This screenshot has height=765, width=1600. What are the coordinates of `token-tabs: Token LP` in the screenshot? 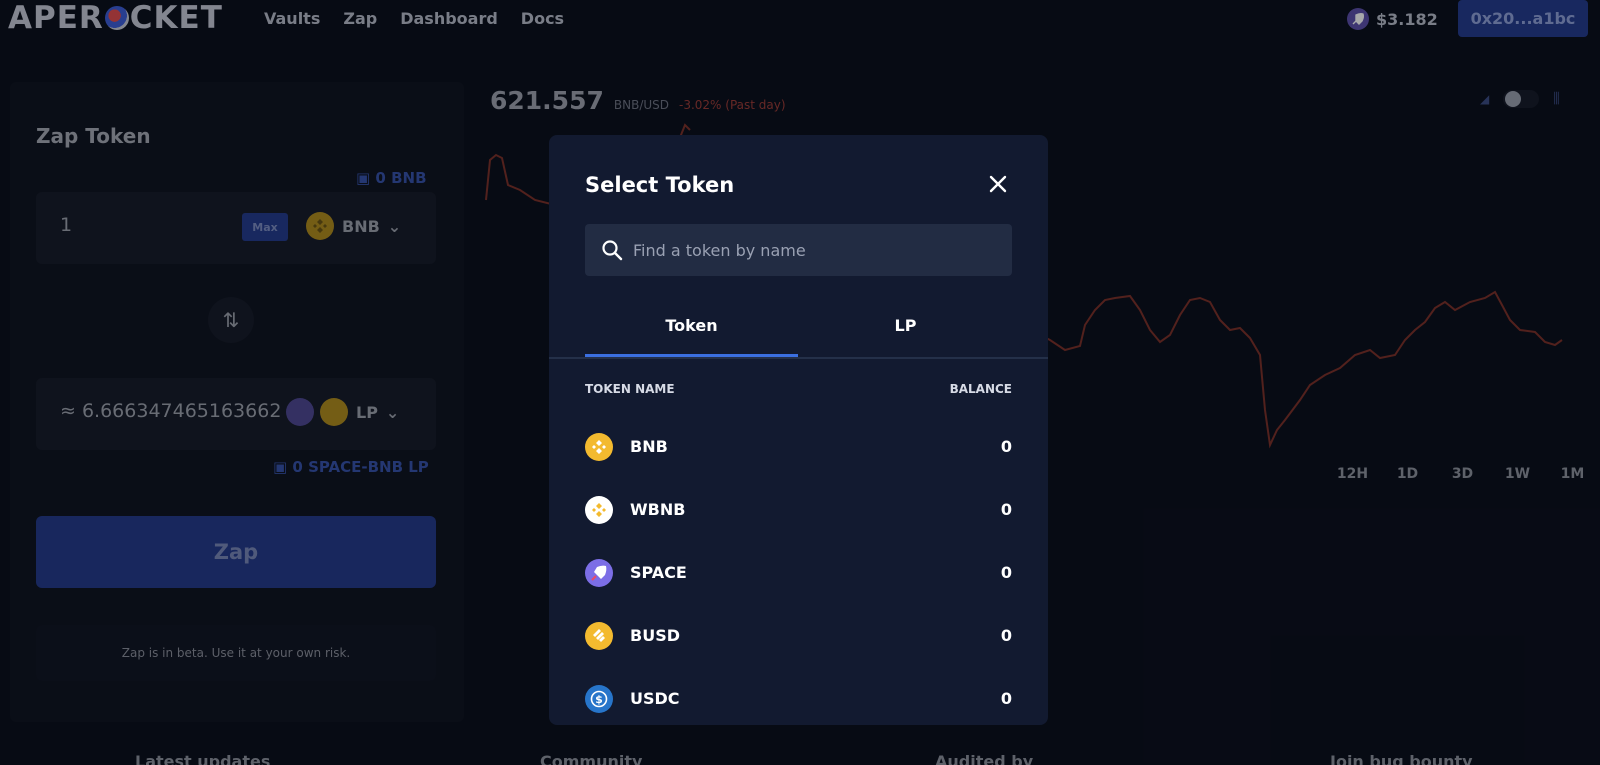 It's located at (798, 336).